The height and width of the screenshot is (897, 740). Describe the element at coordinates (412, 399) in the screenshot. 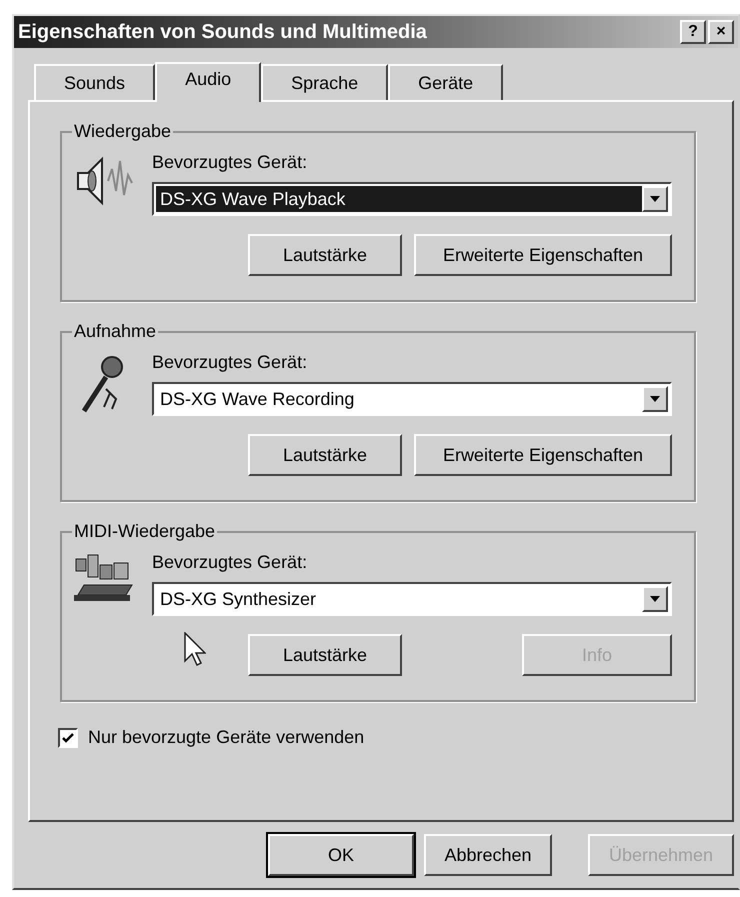

I see `device-dropdown: DS-XG Wave Recording` at that location.